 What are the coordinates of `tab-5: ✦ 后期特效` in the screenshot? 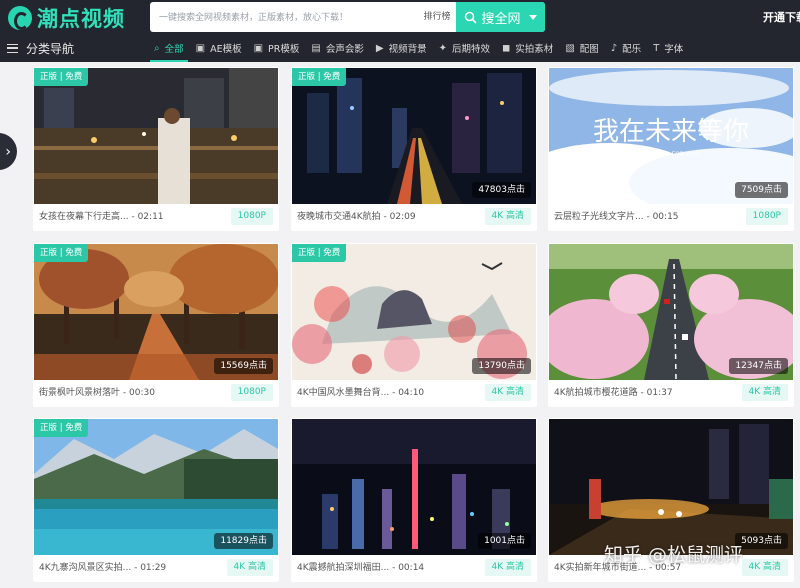 It's located at (464, 48).